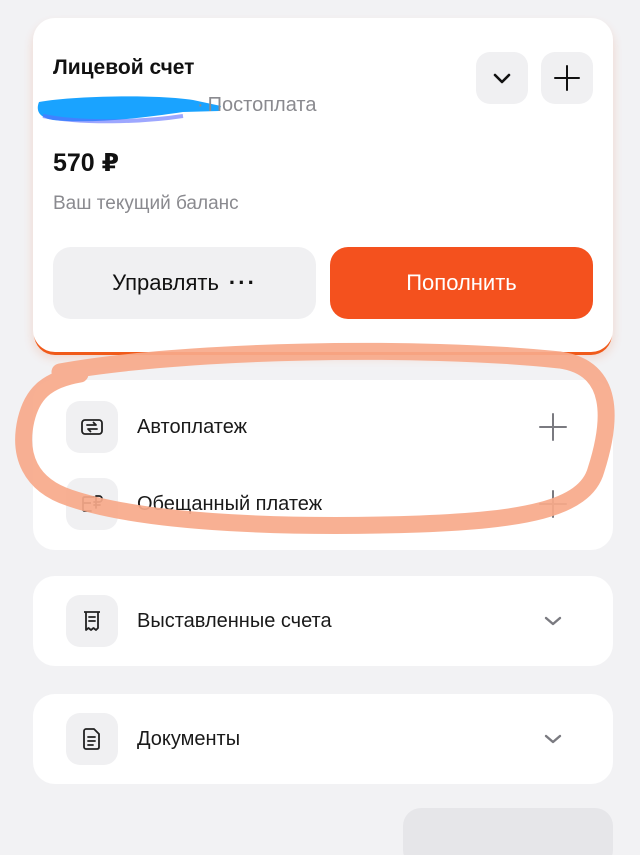 This screenshot has height=855, width=640. What do you see at coordinates (92, 621) in the screenshot?
I see `receipt-icon` at bounding box center [92, 621].